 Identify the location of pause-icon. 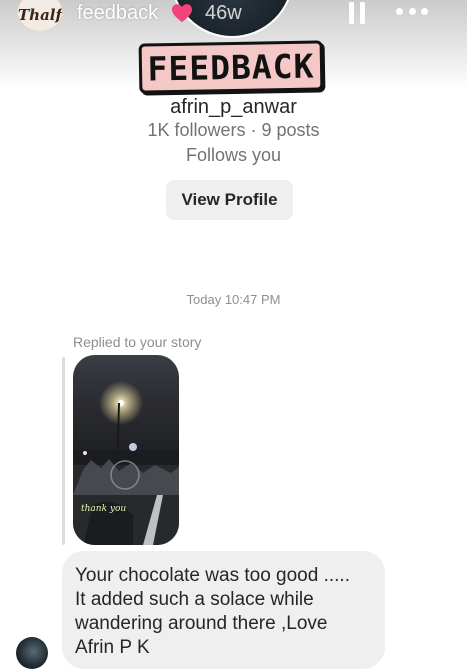
(357, 13).